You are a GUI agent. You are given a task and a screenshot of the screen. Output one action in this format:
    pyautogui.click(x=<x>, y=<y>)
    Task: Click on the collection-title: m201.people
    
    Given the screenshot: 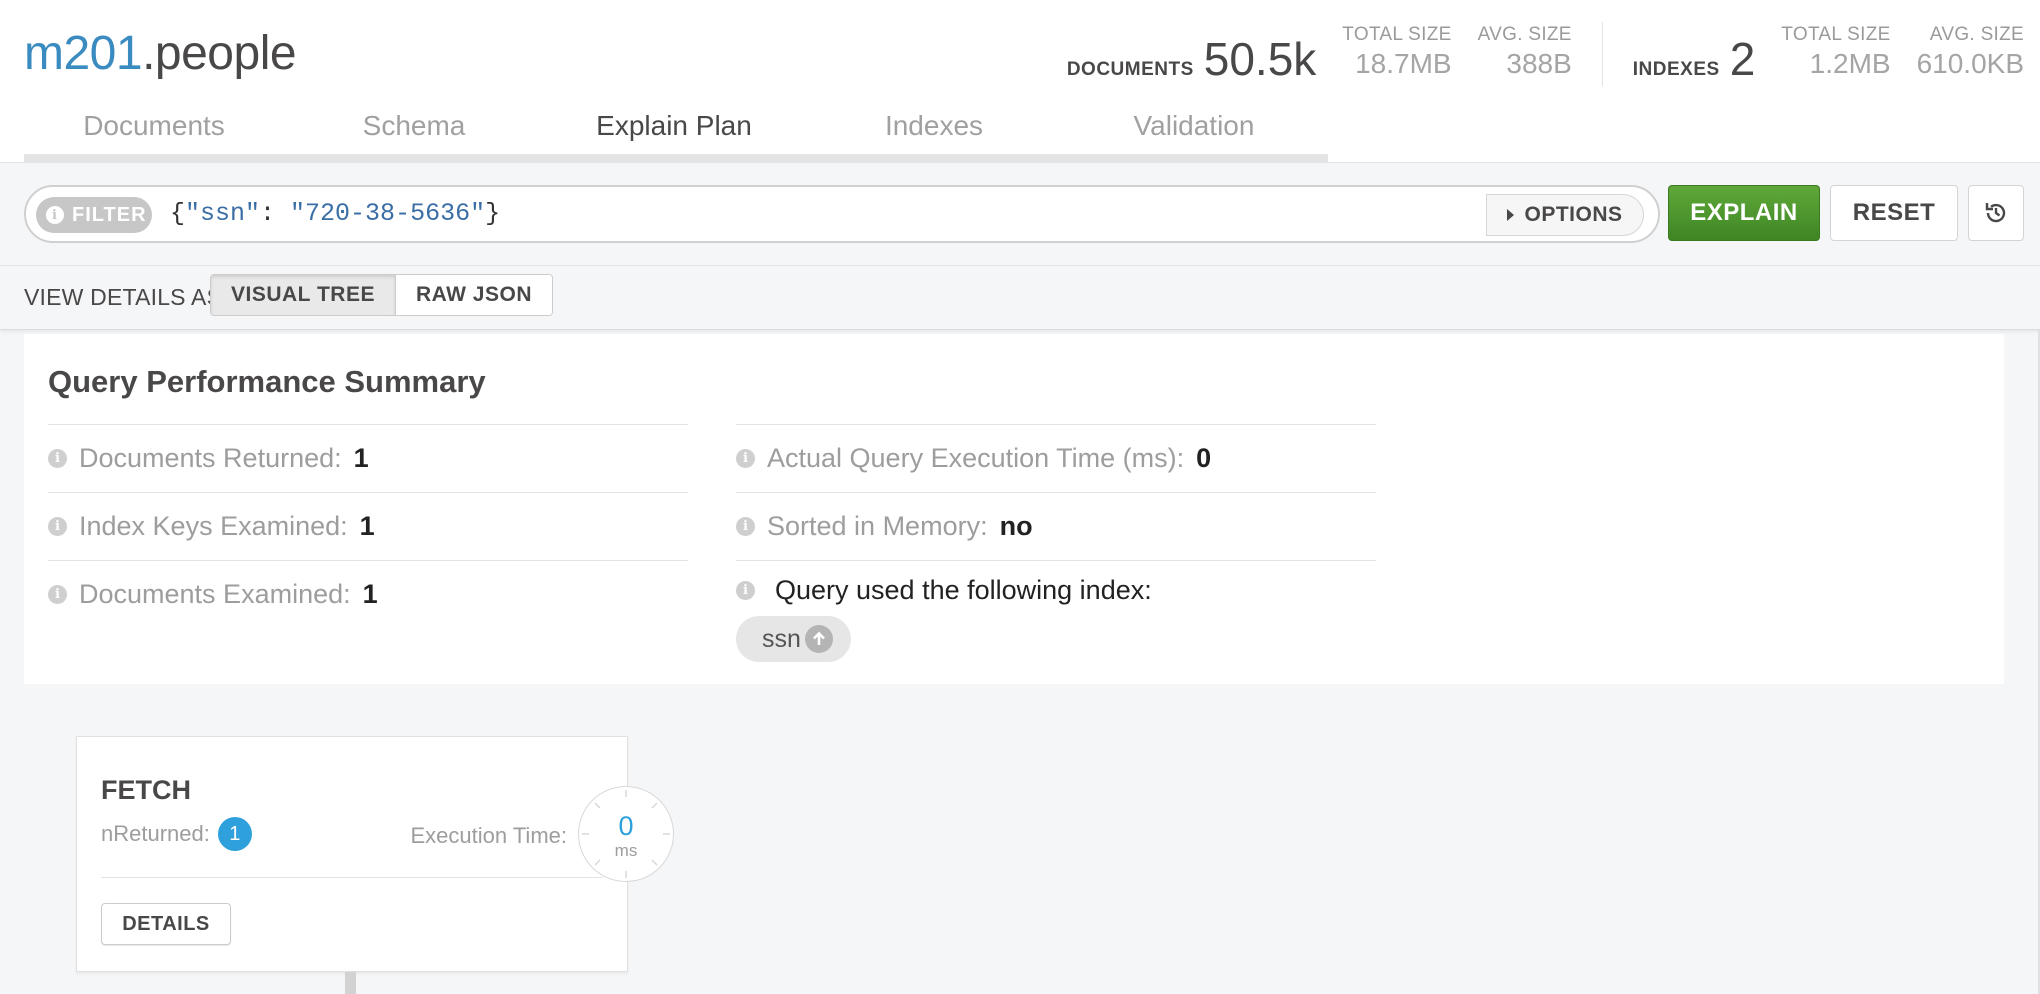 What is the action you would take?
    pyautogui.click(x=160, y=53)
    